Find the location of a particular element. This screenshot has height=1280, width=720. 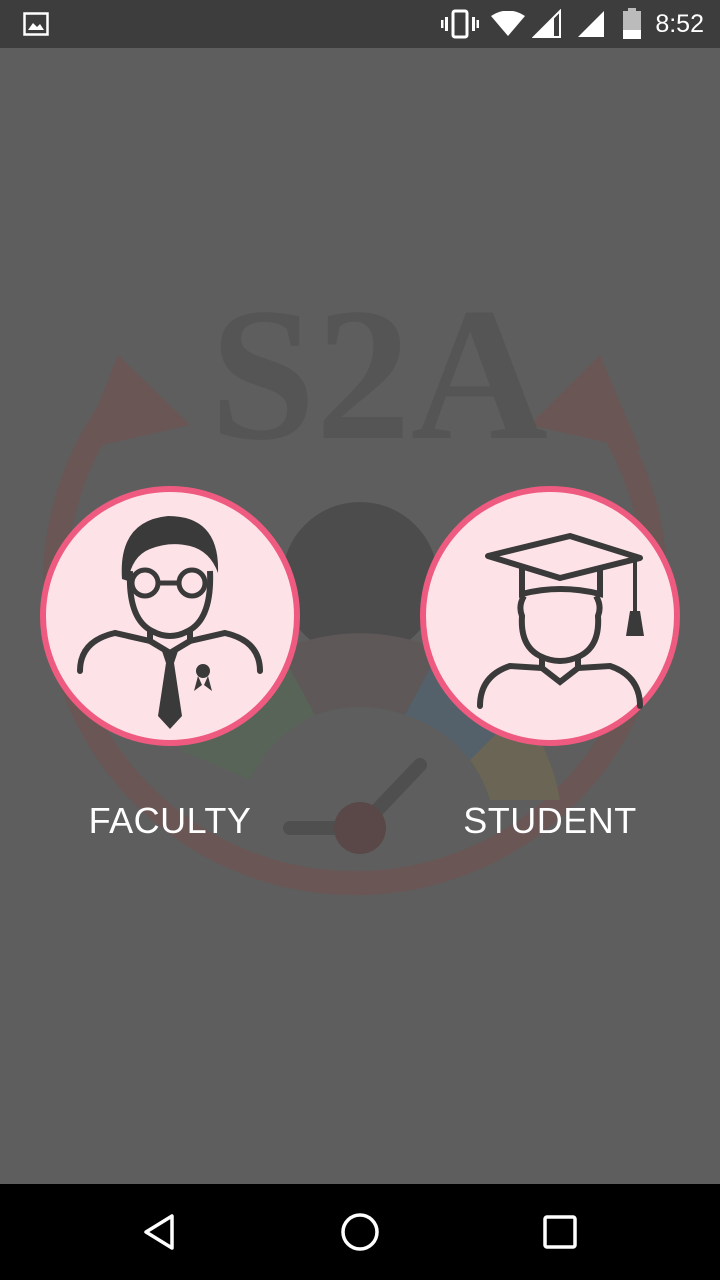

back-button is located at coordinates (160, 1232).